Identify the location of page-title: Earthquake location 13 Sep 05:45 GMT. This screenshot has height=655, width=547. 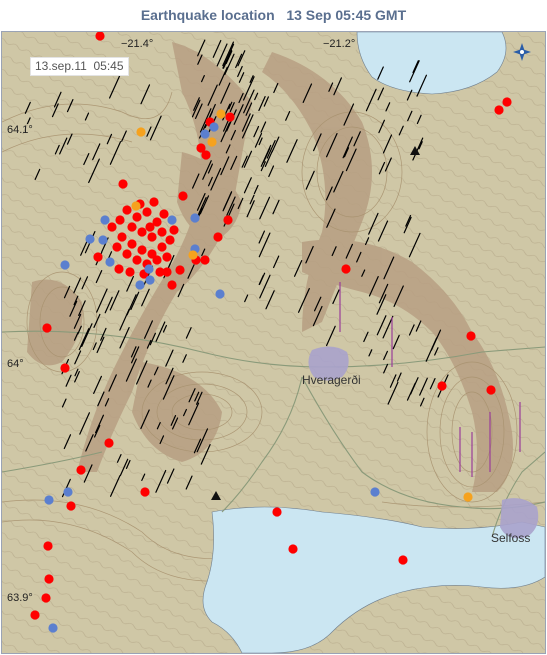
(273, 15).